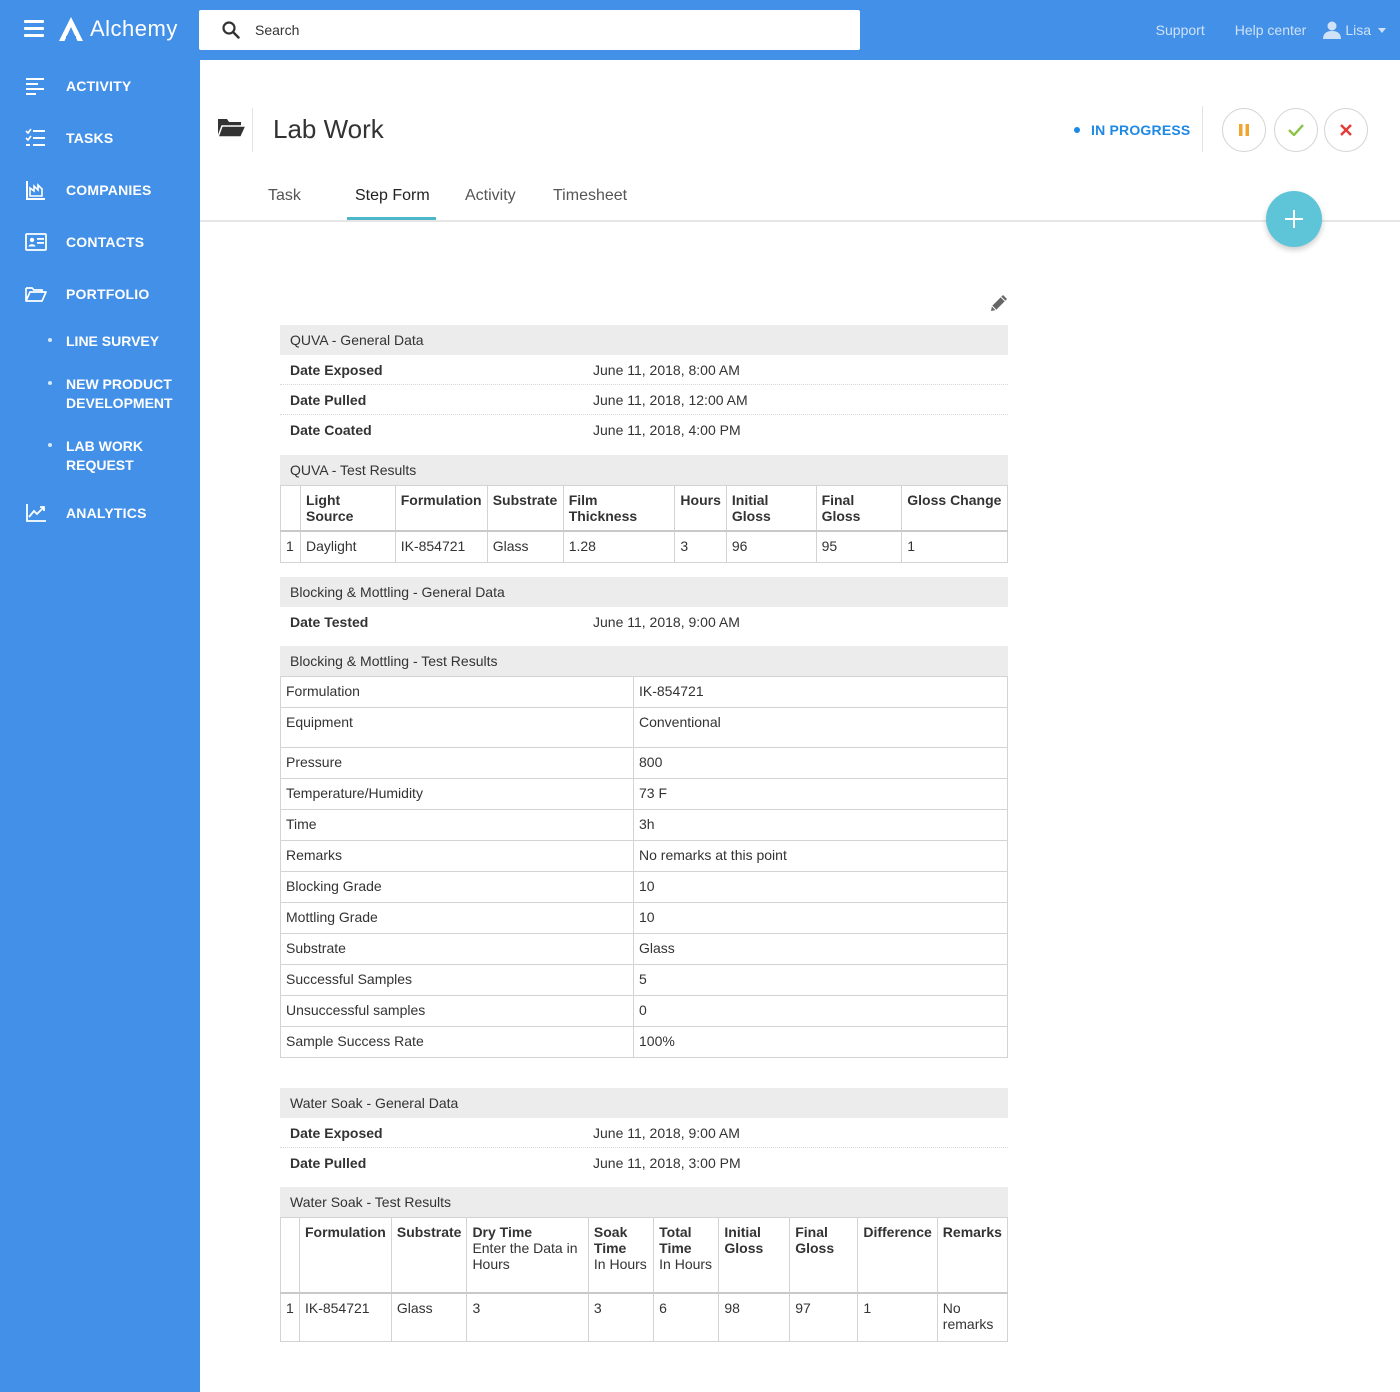 This screenshot has height=1392, width=1400. I want to click on field-label: Pressure, so click(457, 763).